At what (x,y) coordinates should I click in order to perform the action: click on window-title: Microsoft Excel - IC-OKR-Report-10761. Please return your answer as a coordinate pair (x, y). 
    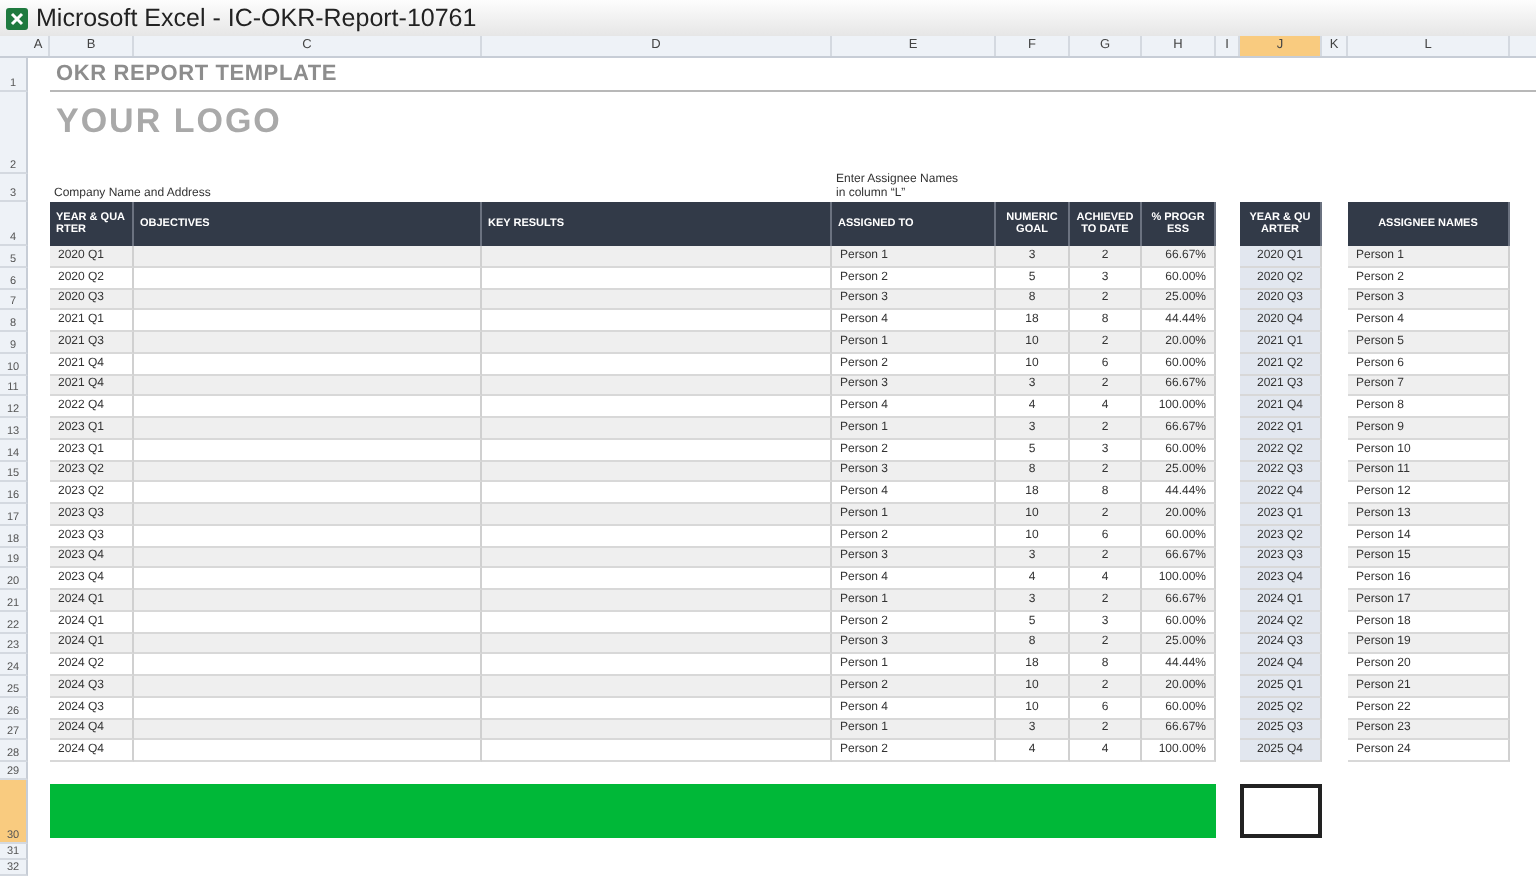
    Looking at the image, I should click on (256, 18).